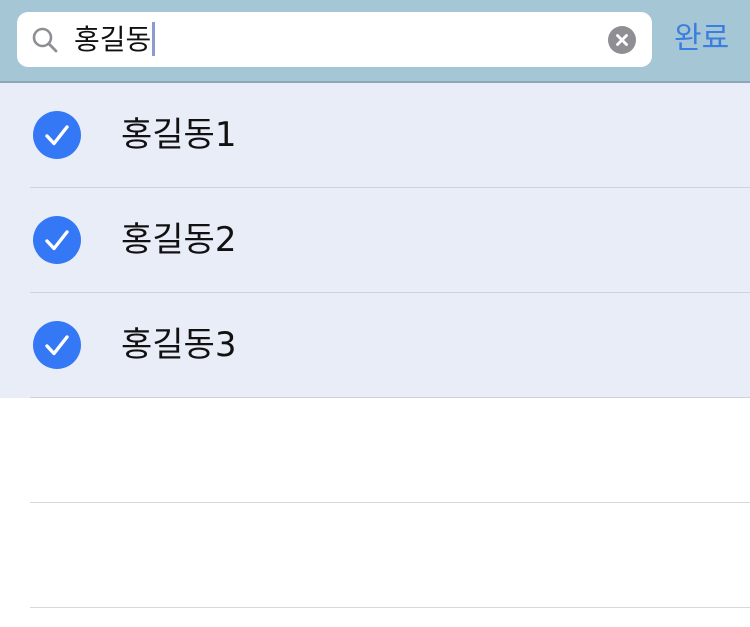 The image size is (750, 627). What do you see at coordinates (334, 39) in the screenshot?
I see `search-field: 홍길동` at bounding box center [334, 39].